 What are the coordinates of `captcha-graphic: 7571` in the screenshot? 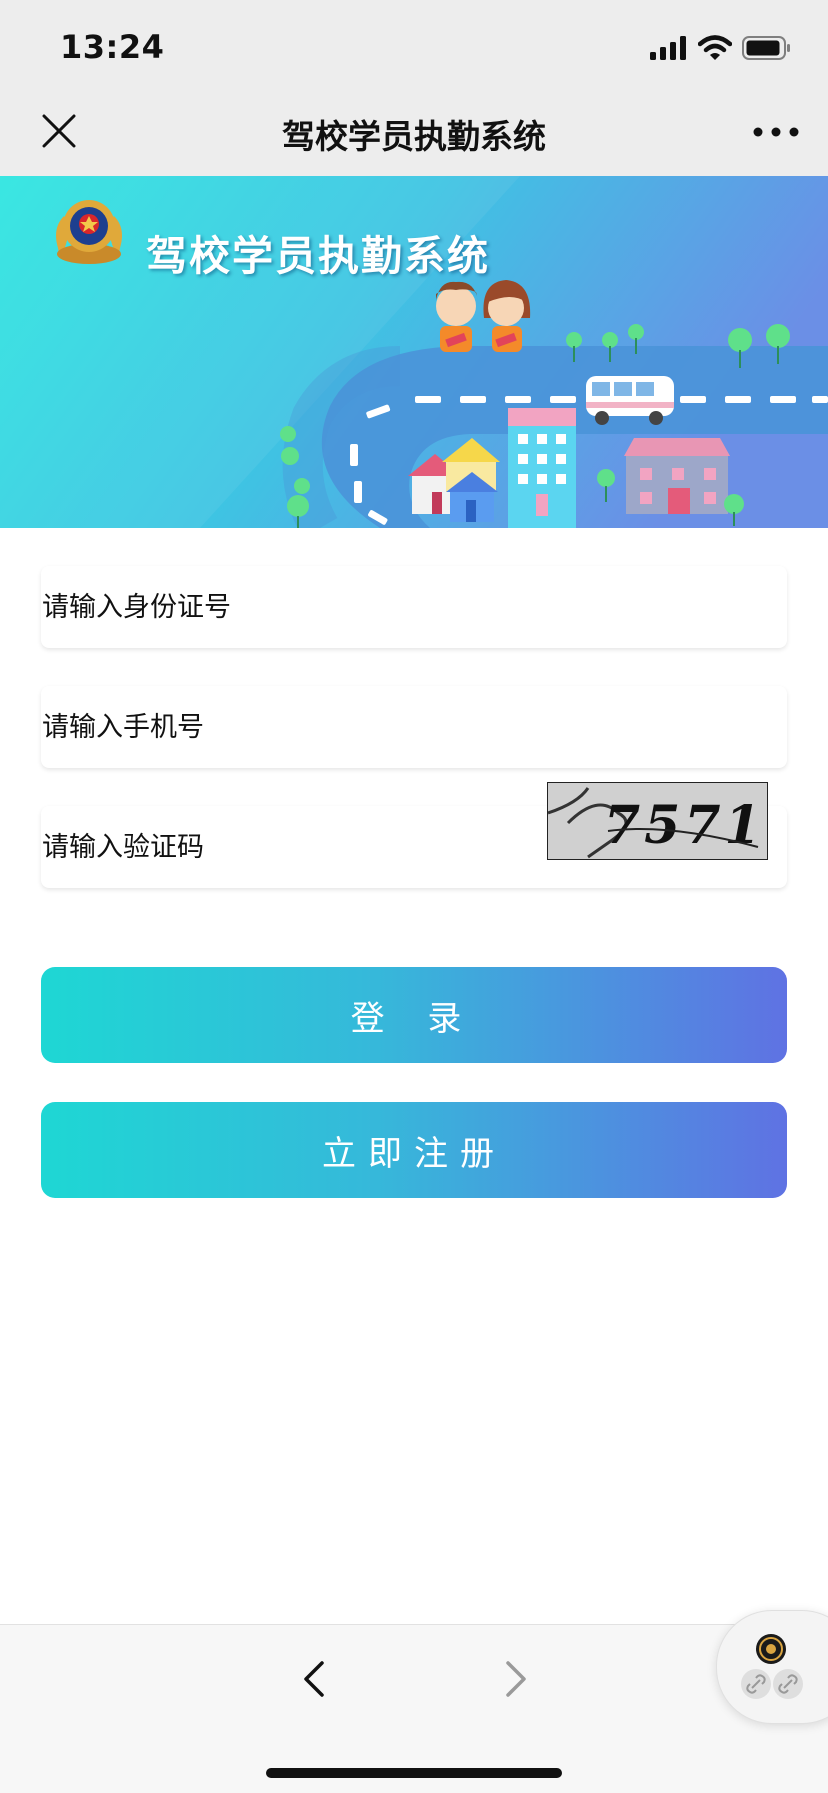 It's located at (657, 821).